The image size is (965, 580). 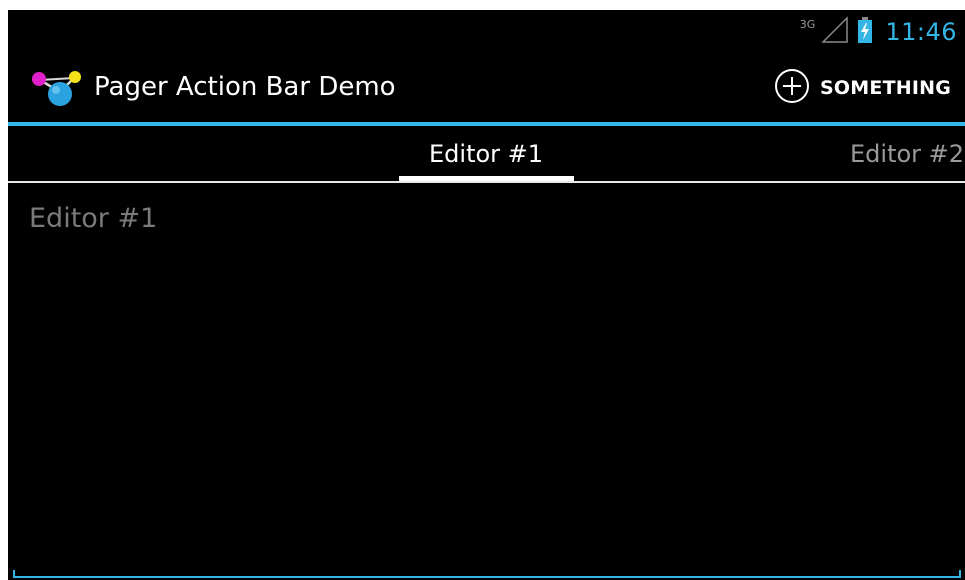 What do you see at coordinates (486, 32) in the screenshot?
I see `status-bar: 3G 11:46` at bounding box center [486, 32].